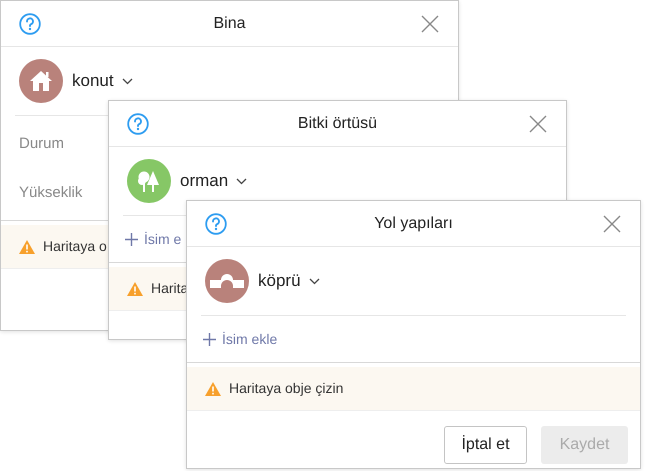 This screenshot has width=648, height=471. What do you see at coordinates (227, 281) in the screenshot?
I see `bridge-icon` at bounding box center [227, 281].